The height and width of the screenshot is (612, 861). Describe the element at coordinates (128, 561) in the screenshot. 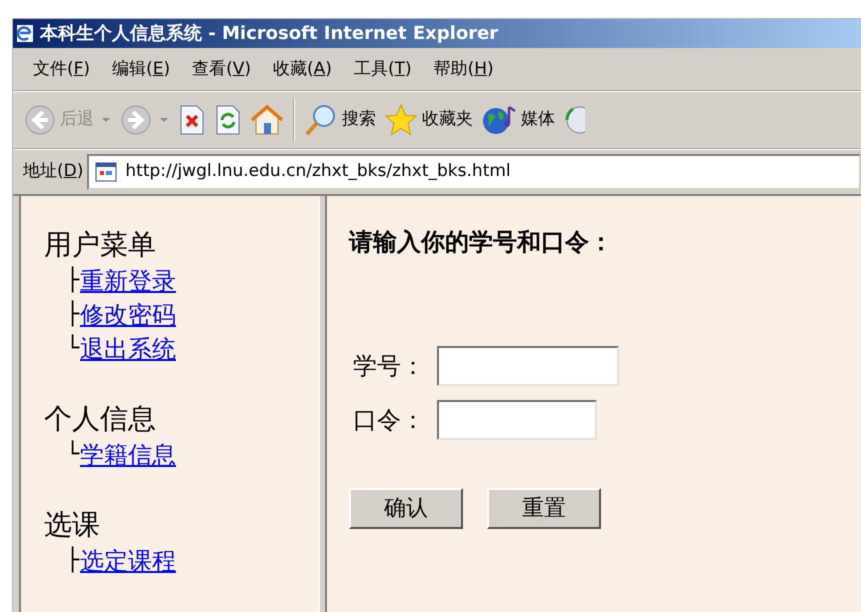

I see `menu-link: 选定课程` at that location.